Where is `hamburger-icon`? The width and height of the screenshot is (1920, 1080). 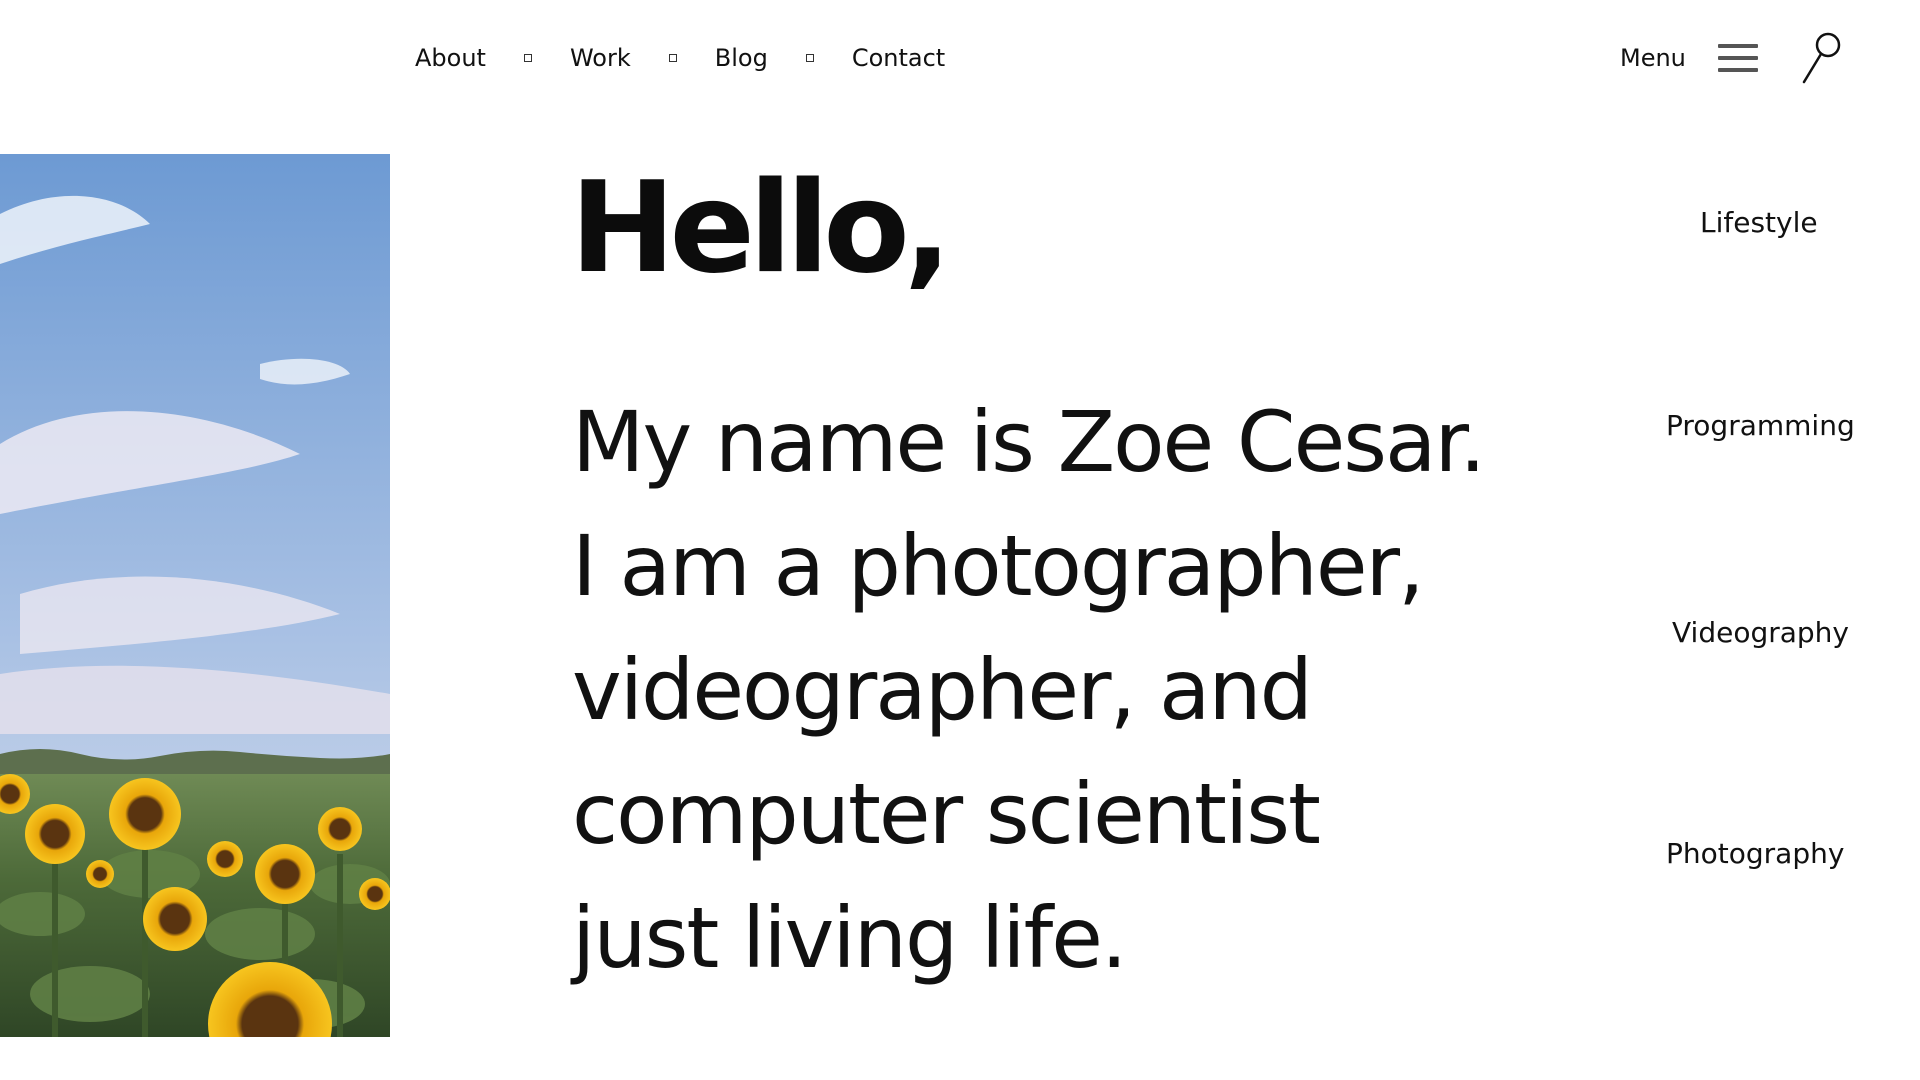 hamburger-icon is located at coordinates (1737, 58).